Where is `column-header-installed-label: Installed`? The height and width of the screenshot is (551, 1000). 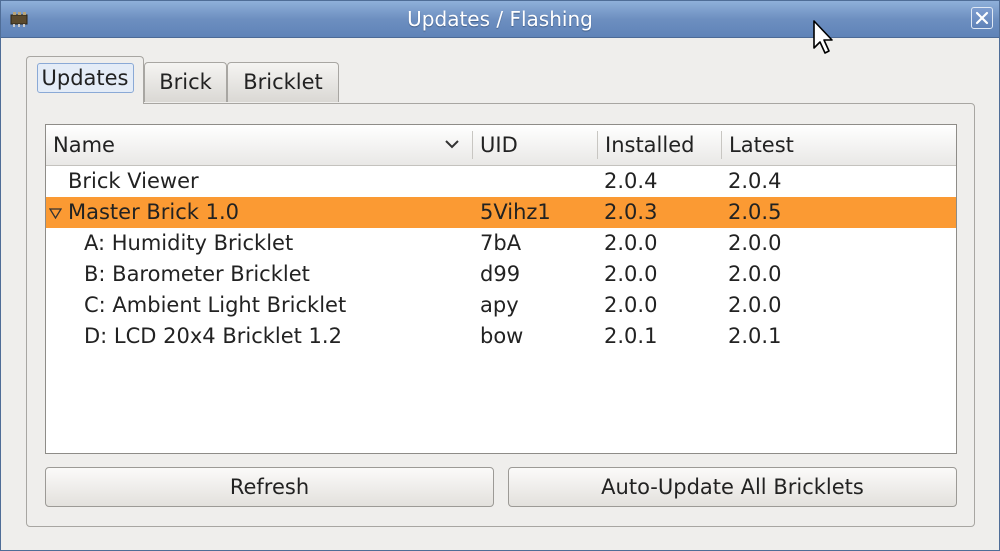 column-header-installed-label: Installed is located at coordinates (650, 145).